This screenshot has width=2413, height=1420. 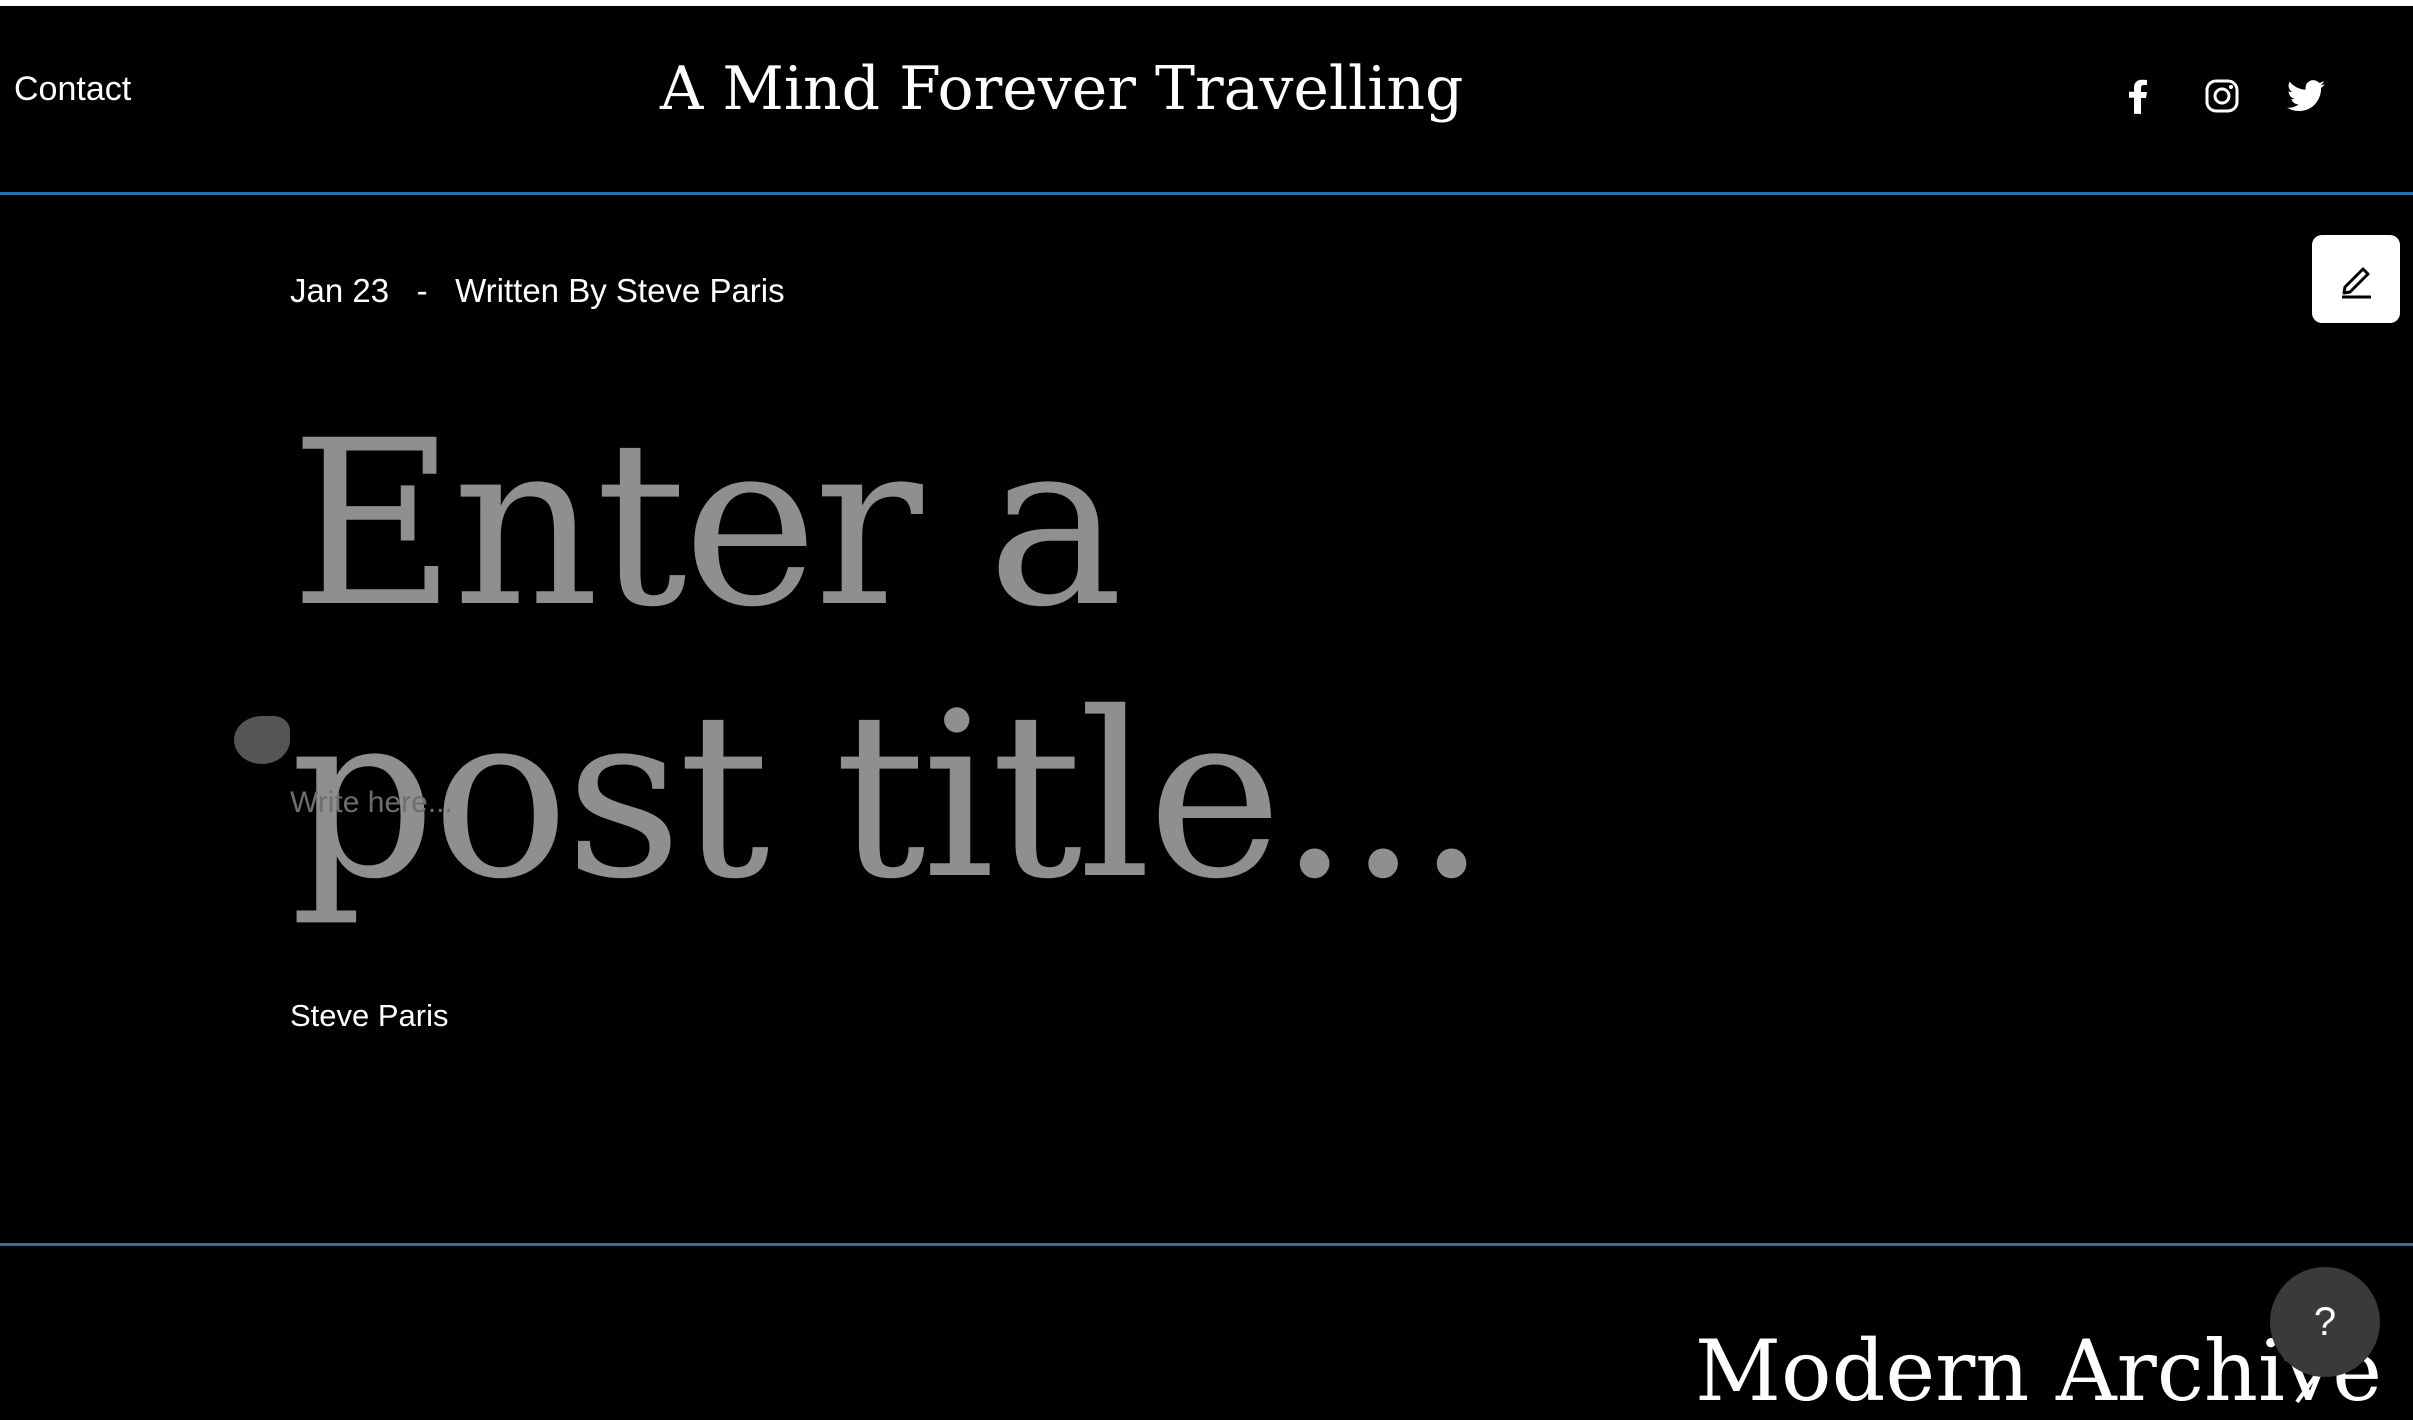 I want to click on header-divider, so click(x=1206, y=193).